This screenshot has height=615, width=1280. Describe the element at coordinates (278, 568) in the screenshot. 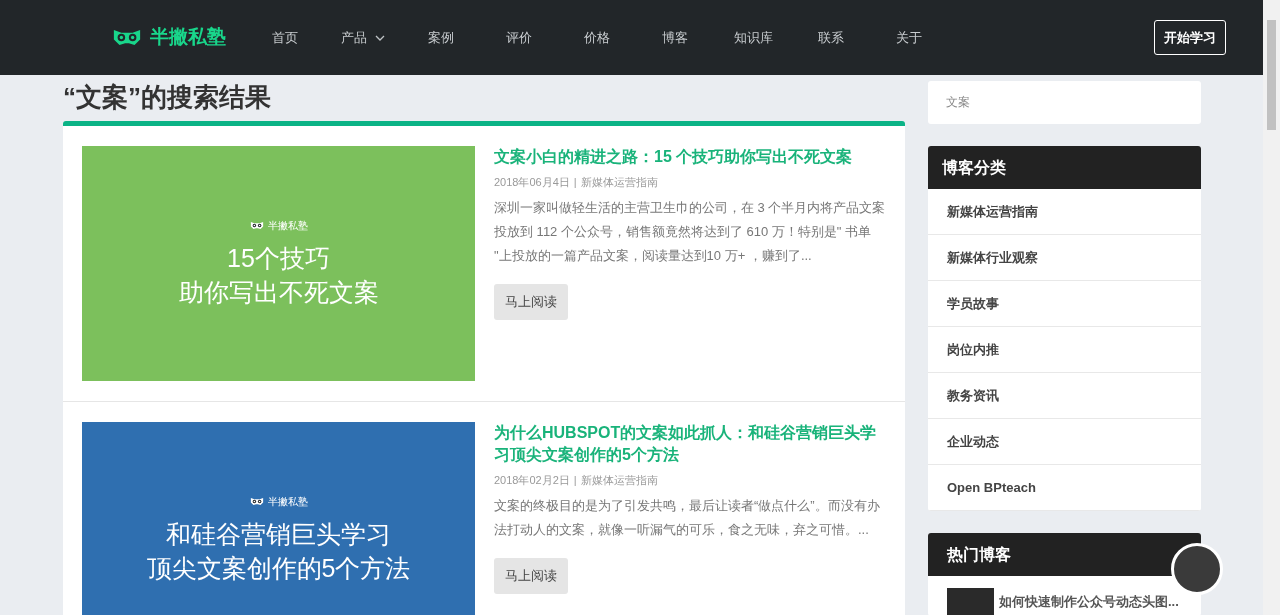

I see `banner-text: 顶尖文案创作的5个方法` at that location.